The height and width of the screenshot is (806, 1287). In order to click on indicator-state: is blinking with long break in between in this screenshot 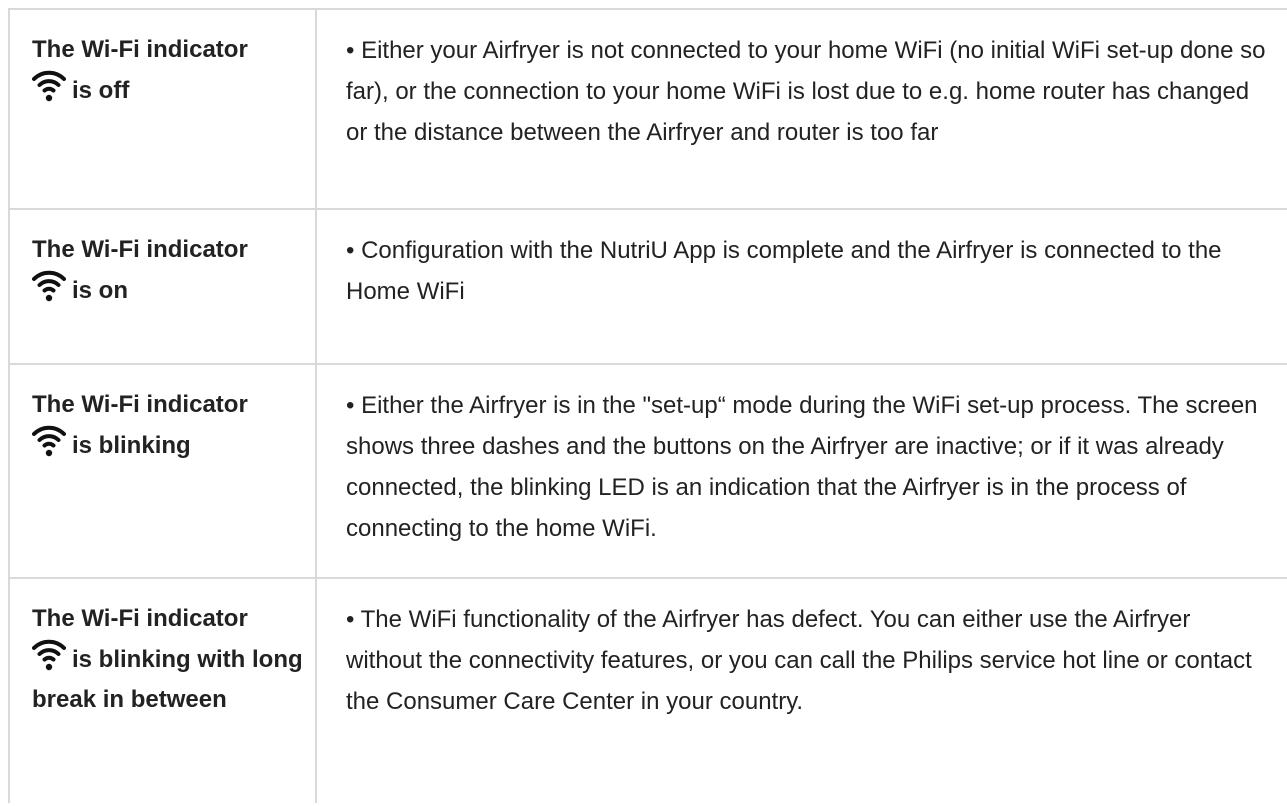, I will do `click(167, 679)`.